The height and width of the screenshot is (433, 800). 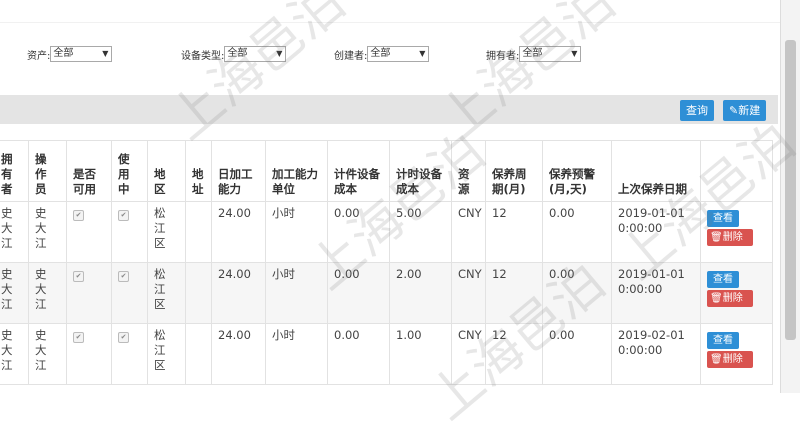 What do you see at coordinates (351, 56) in the screenshot?
I see `filter-creator-label: 创建者:` at bounding box center [351, 56].